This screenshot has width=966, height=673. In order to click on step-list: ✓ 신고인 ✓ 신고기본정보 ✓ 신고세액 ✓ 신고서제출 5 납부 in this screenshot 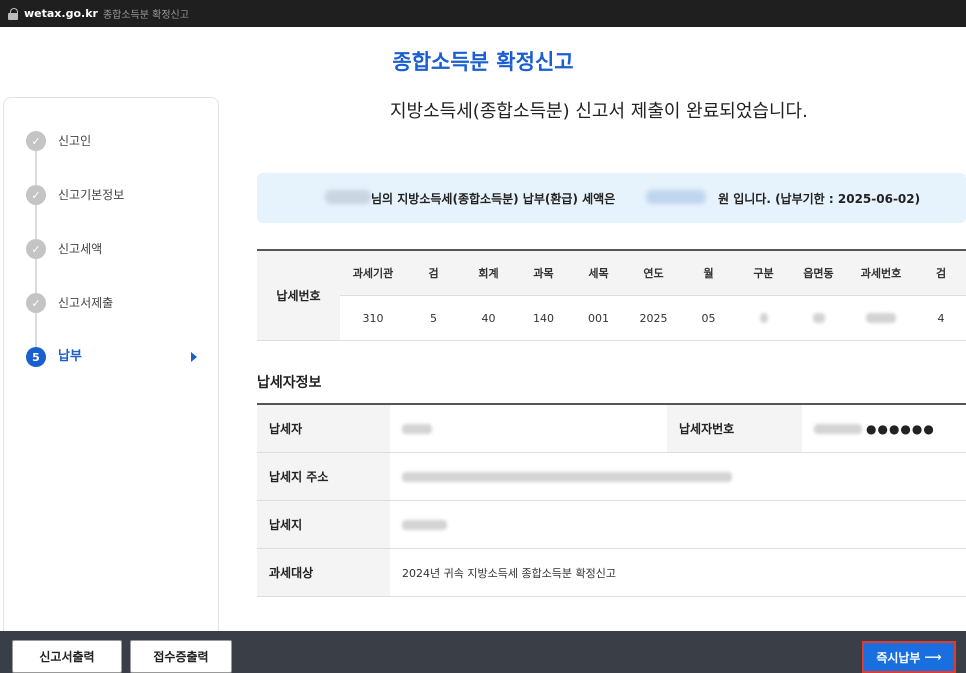, I will do `click(111, 266)`.